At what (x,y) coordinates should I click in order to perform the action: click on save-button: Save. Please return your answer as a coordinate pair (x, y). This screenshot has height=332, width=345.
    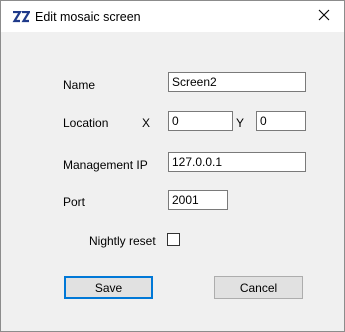
    Looking at the image, I should click on (108, 287).